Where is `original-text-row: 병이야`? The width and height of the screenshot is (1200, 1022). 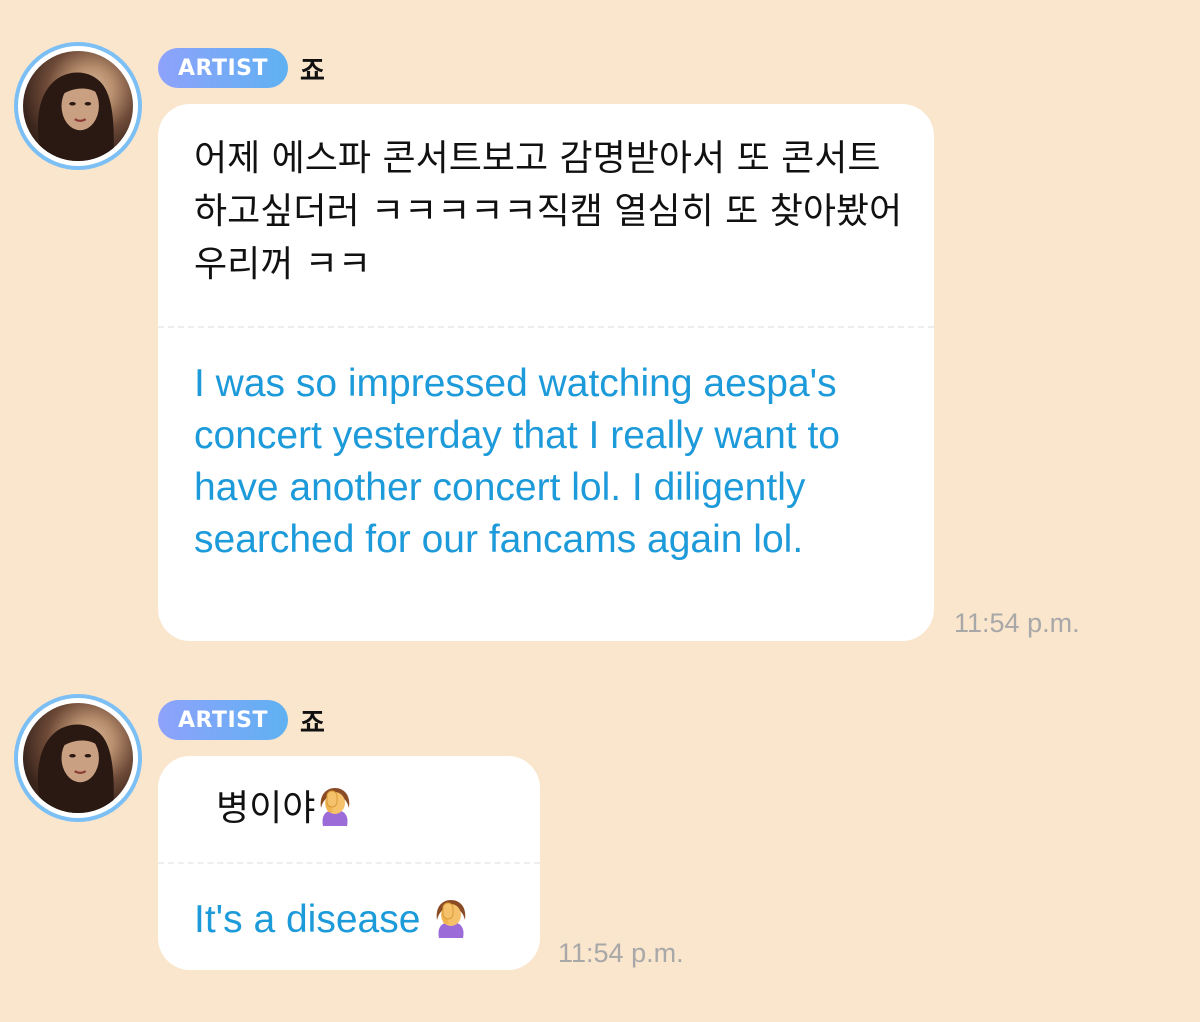 original-text-row: 병이야 is located at coordinates (285, 808).